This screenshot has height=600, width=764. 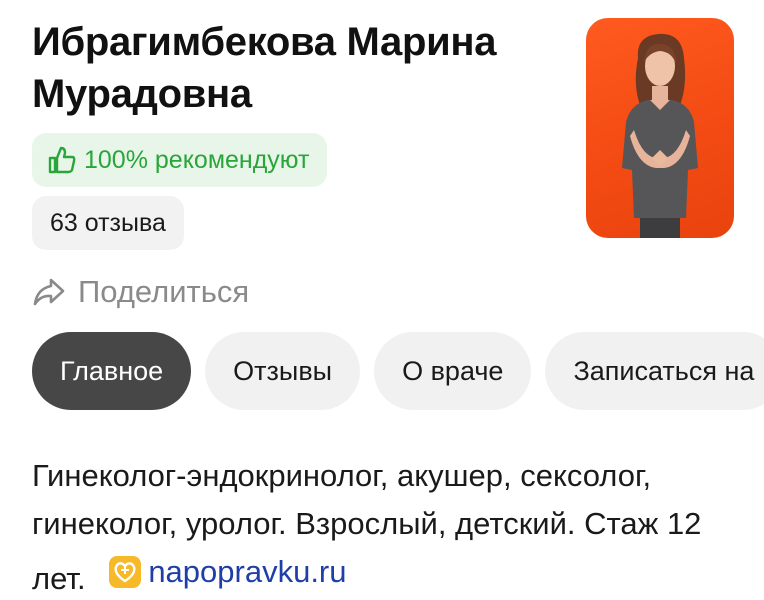 What do you see at coordinates (62, 160) in the screenshot?
I see `thumbs-up-icon` at bounding box center [62, 160].